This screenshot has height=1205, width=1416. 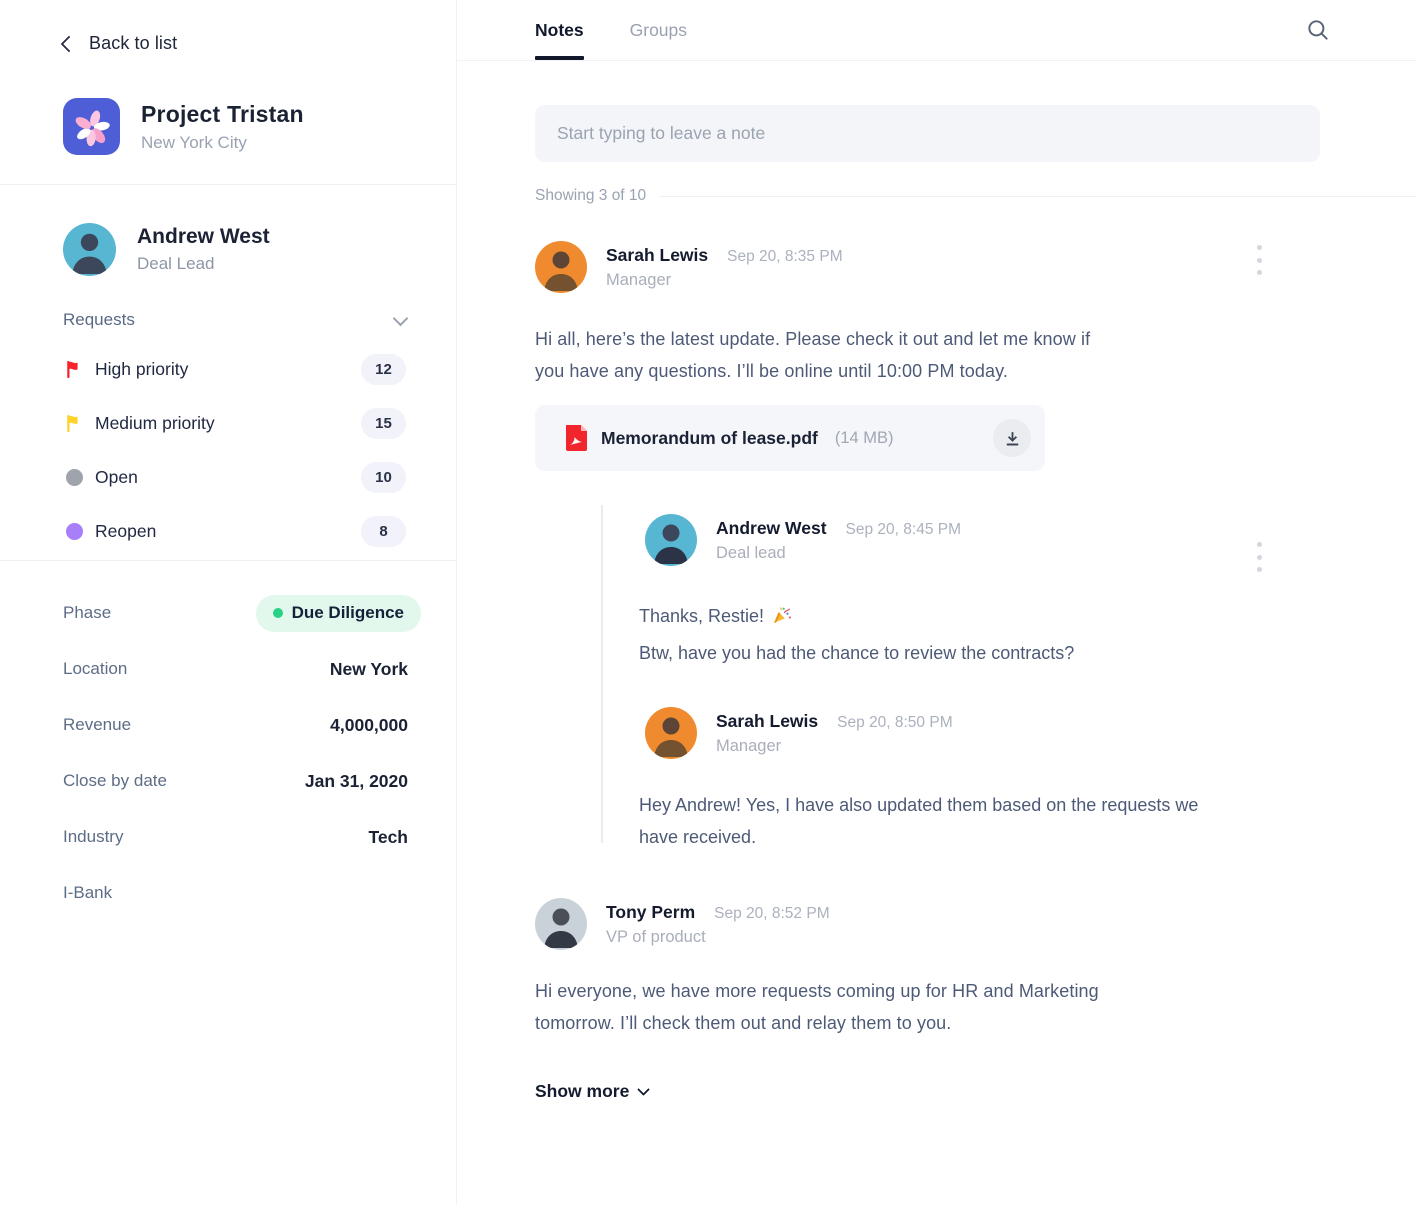 I want to click on request-filter-label: High priority, so click(x=142, y=368).